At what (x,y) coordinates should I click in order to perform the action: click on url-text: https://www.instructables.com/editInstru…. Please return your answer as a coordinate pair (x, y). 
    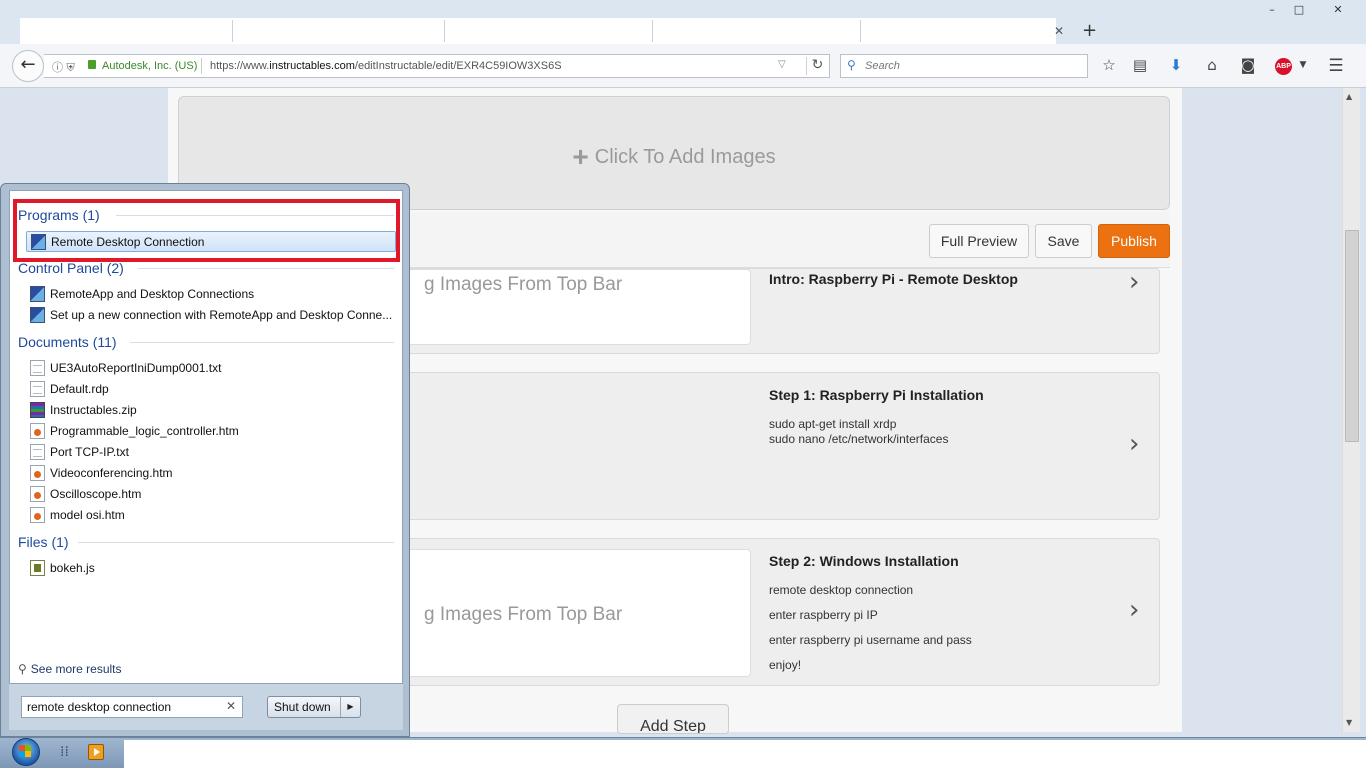
    Looking at the image, I should click on (386, 66).